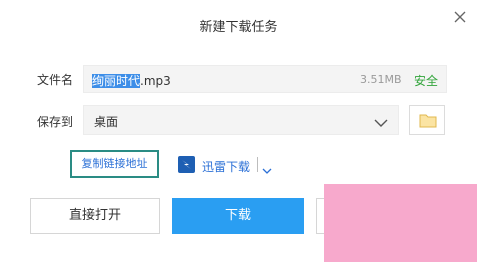  What do you see at coordinates (114, 164) in the screenshot?
I see `copy-link-button: 复制链接地址` at bounding box center [114, 164].